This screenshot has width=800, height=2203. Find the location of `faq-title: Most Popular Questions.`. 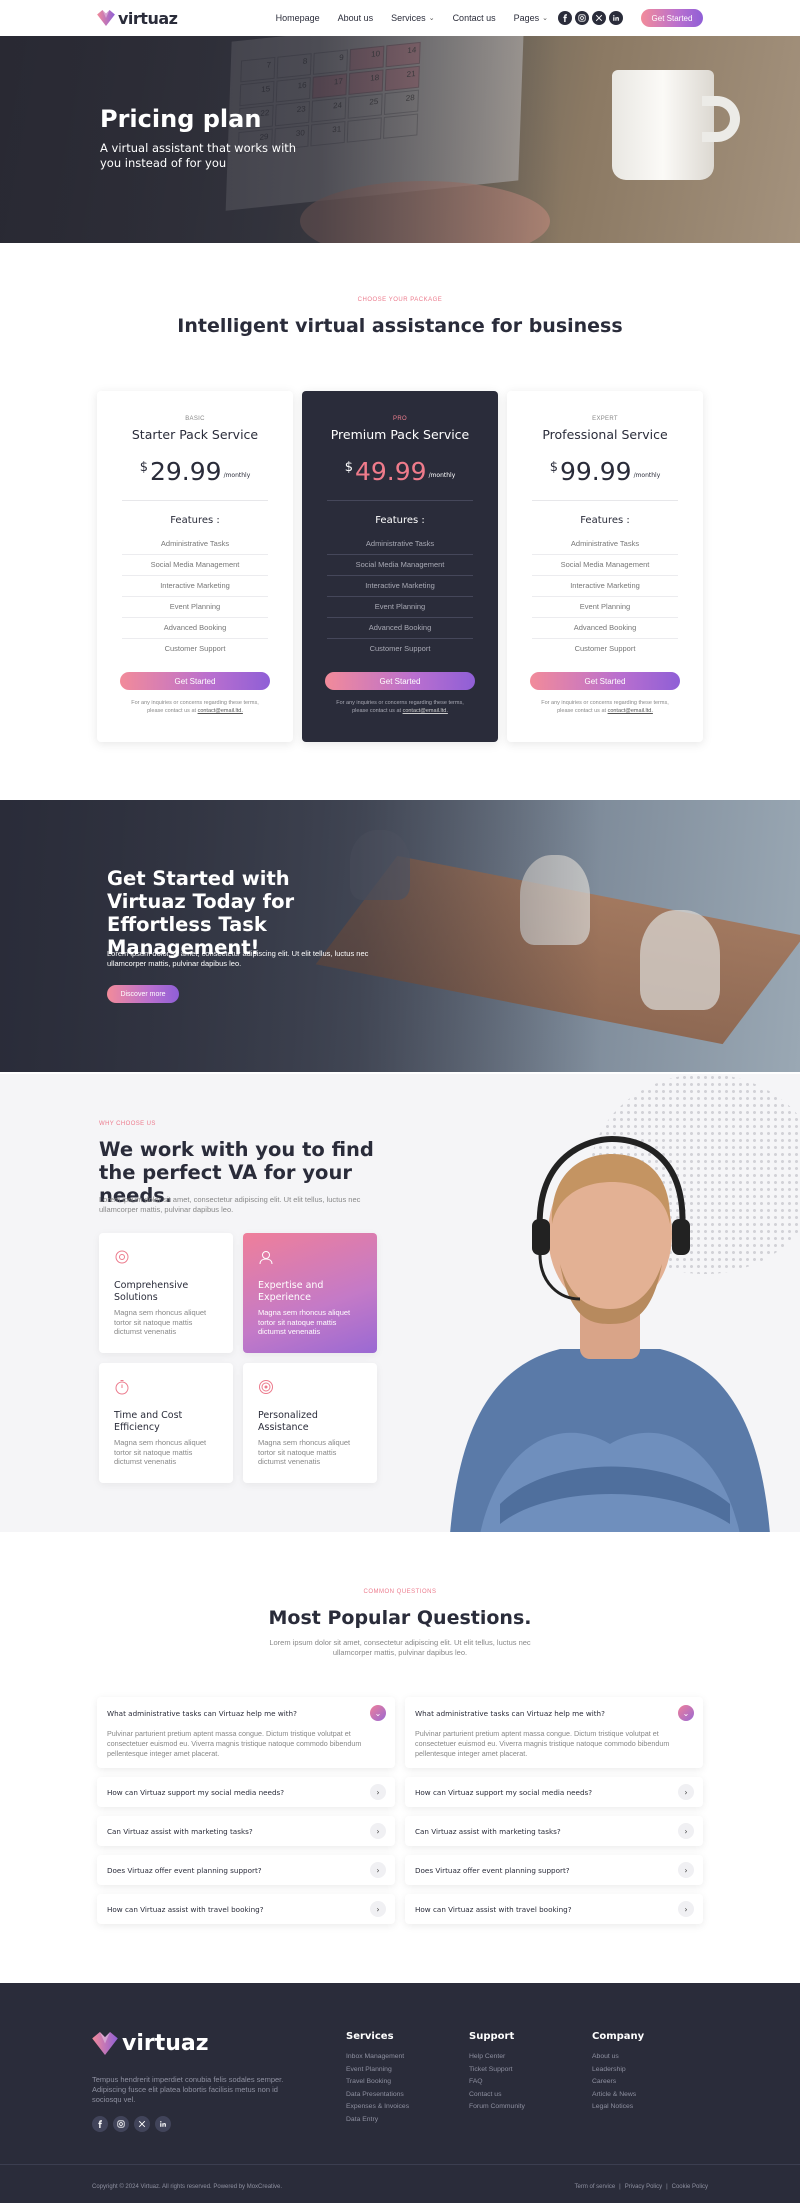

faq-title: Most Popular Questions. is located at coordinates (400, 1618).